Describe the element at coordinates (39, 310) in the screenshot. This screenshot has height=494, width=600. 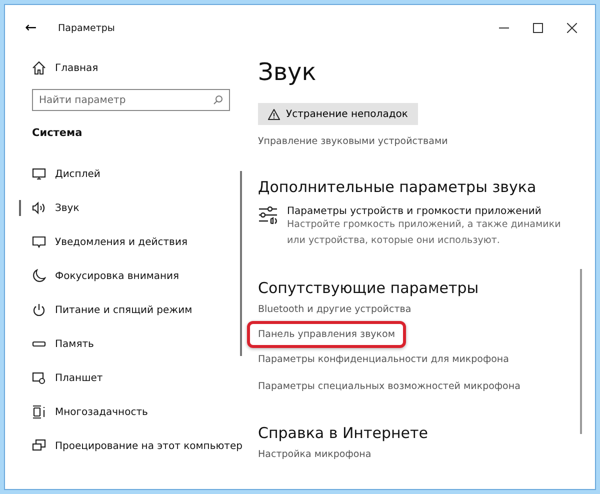
I see `power-icon` at that location.